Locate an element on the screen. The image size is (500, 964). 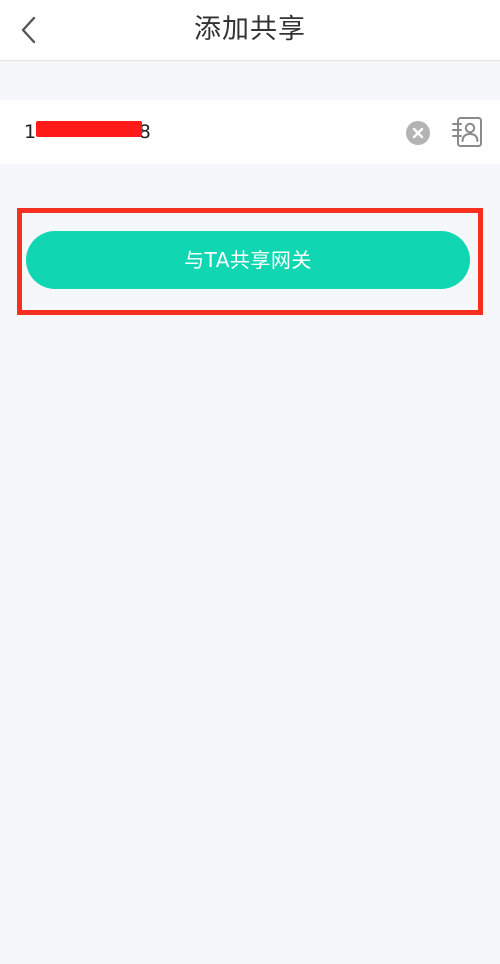
top-bar: 添加共享 is located at coordinates (250, 30).